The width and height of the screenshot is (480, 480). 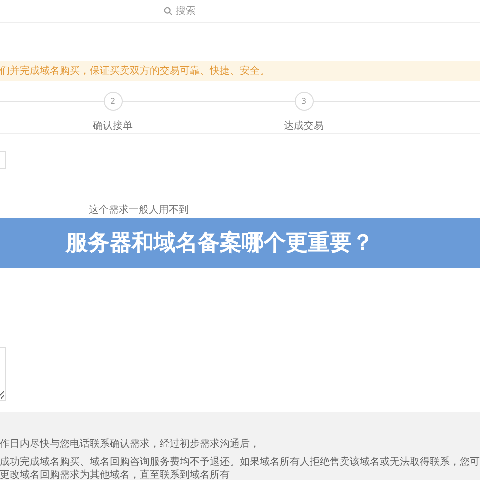 What do you see at coordinates (113, 126) in the screenshot?
I see `step-label: 确认接单` at bounding box center [113, 126].